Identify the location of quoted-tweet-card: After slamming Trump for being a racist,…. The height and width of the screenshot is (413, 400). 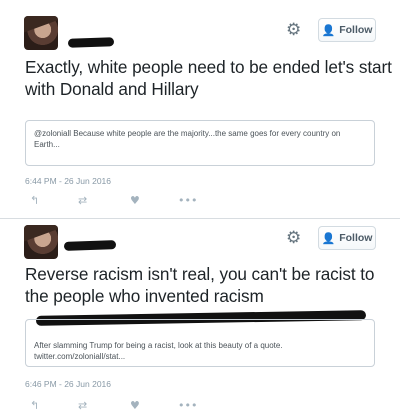
(200, 343).